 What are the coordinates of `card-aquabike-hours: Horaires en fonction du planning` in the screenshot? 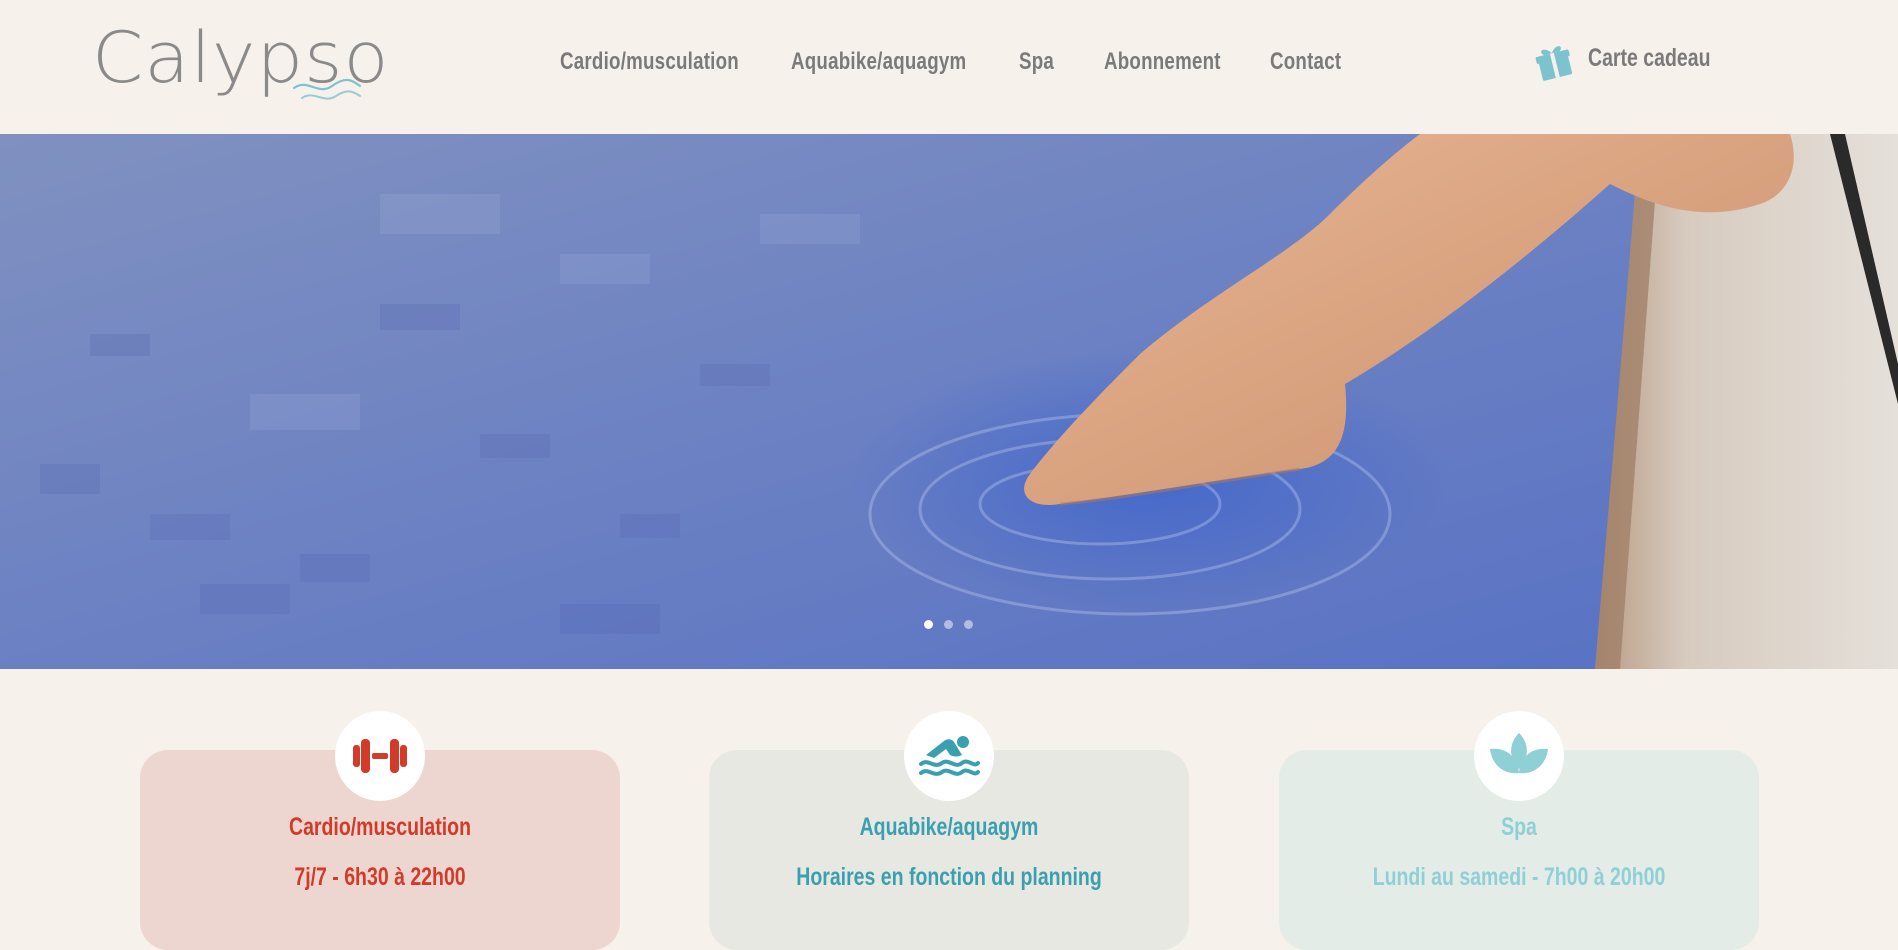 It's located at (949, 877).